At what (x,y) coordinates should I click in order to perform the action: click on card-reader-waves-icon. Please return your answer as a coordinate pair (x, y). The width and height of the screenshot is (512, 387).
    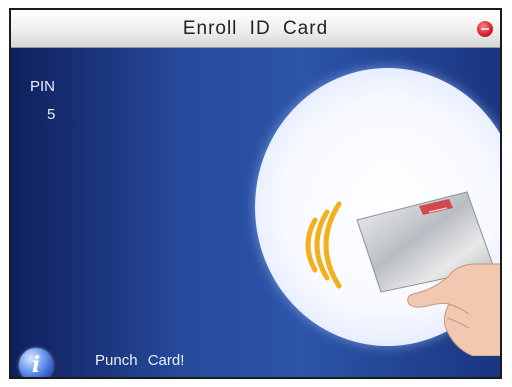
    Looking at the image, I should click on (323, 245).